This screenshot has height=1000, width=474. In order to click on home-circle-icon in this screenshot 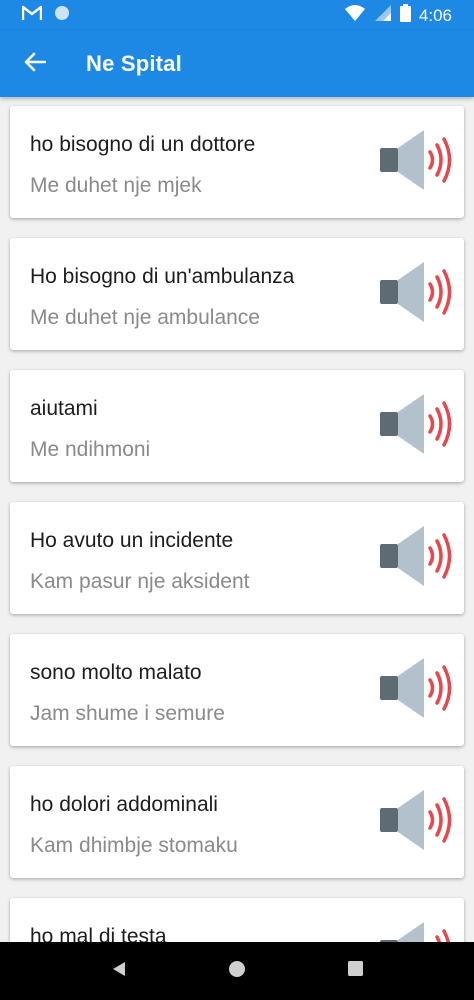, I will do `click(237, 971)`.